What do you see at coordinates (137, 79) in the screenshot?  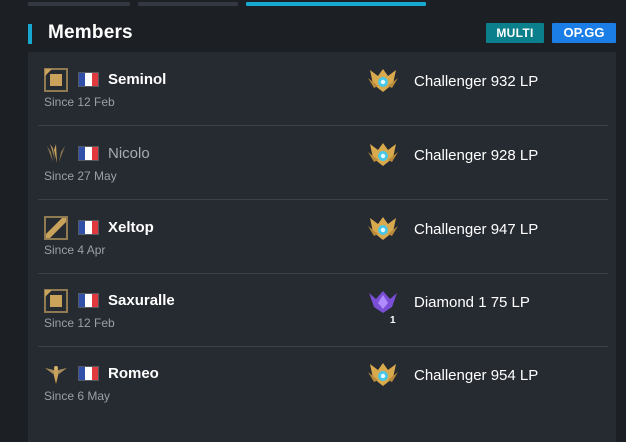 I see `member-name: Seminol` at bounding box center [137, 79].